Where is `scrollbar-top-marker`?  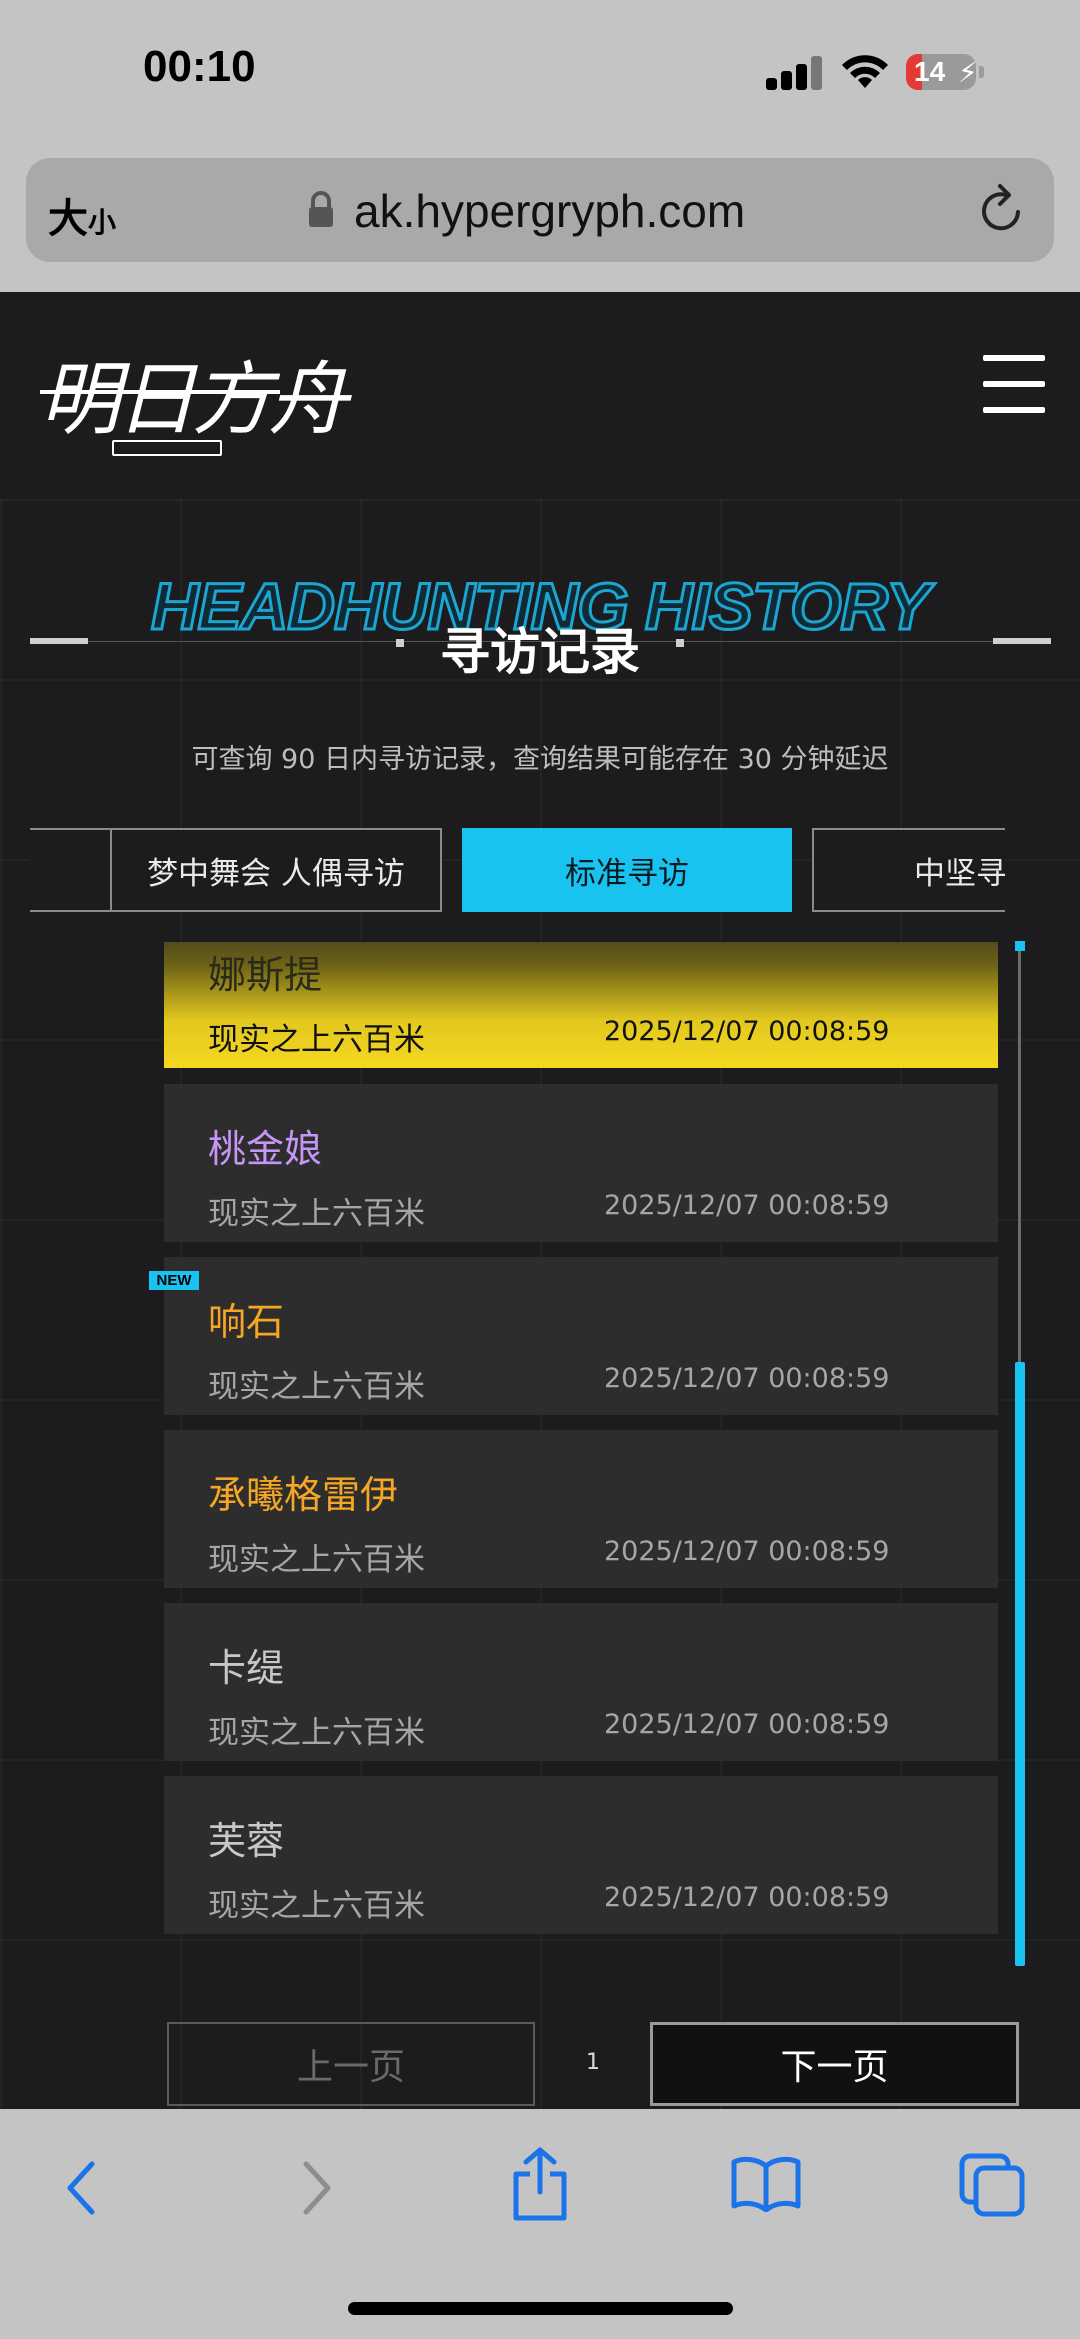
scrollbar-top-marker is located at coordinates (1020, 946).